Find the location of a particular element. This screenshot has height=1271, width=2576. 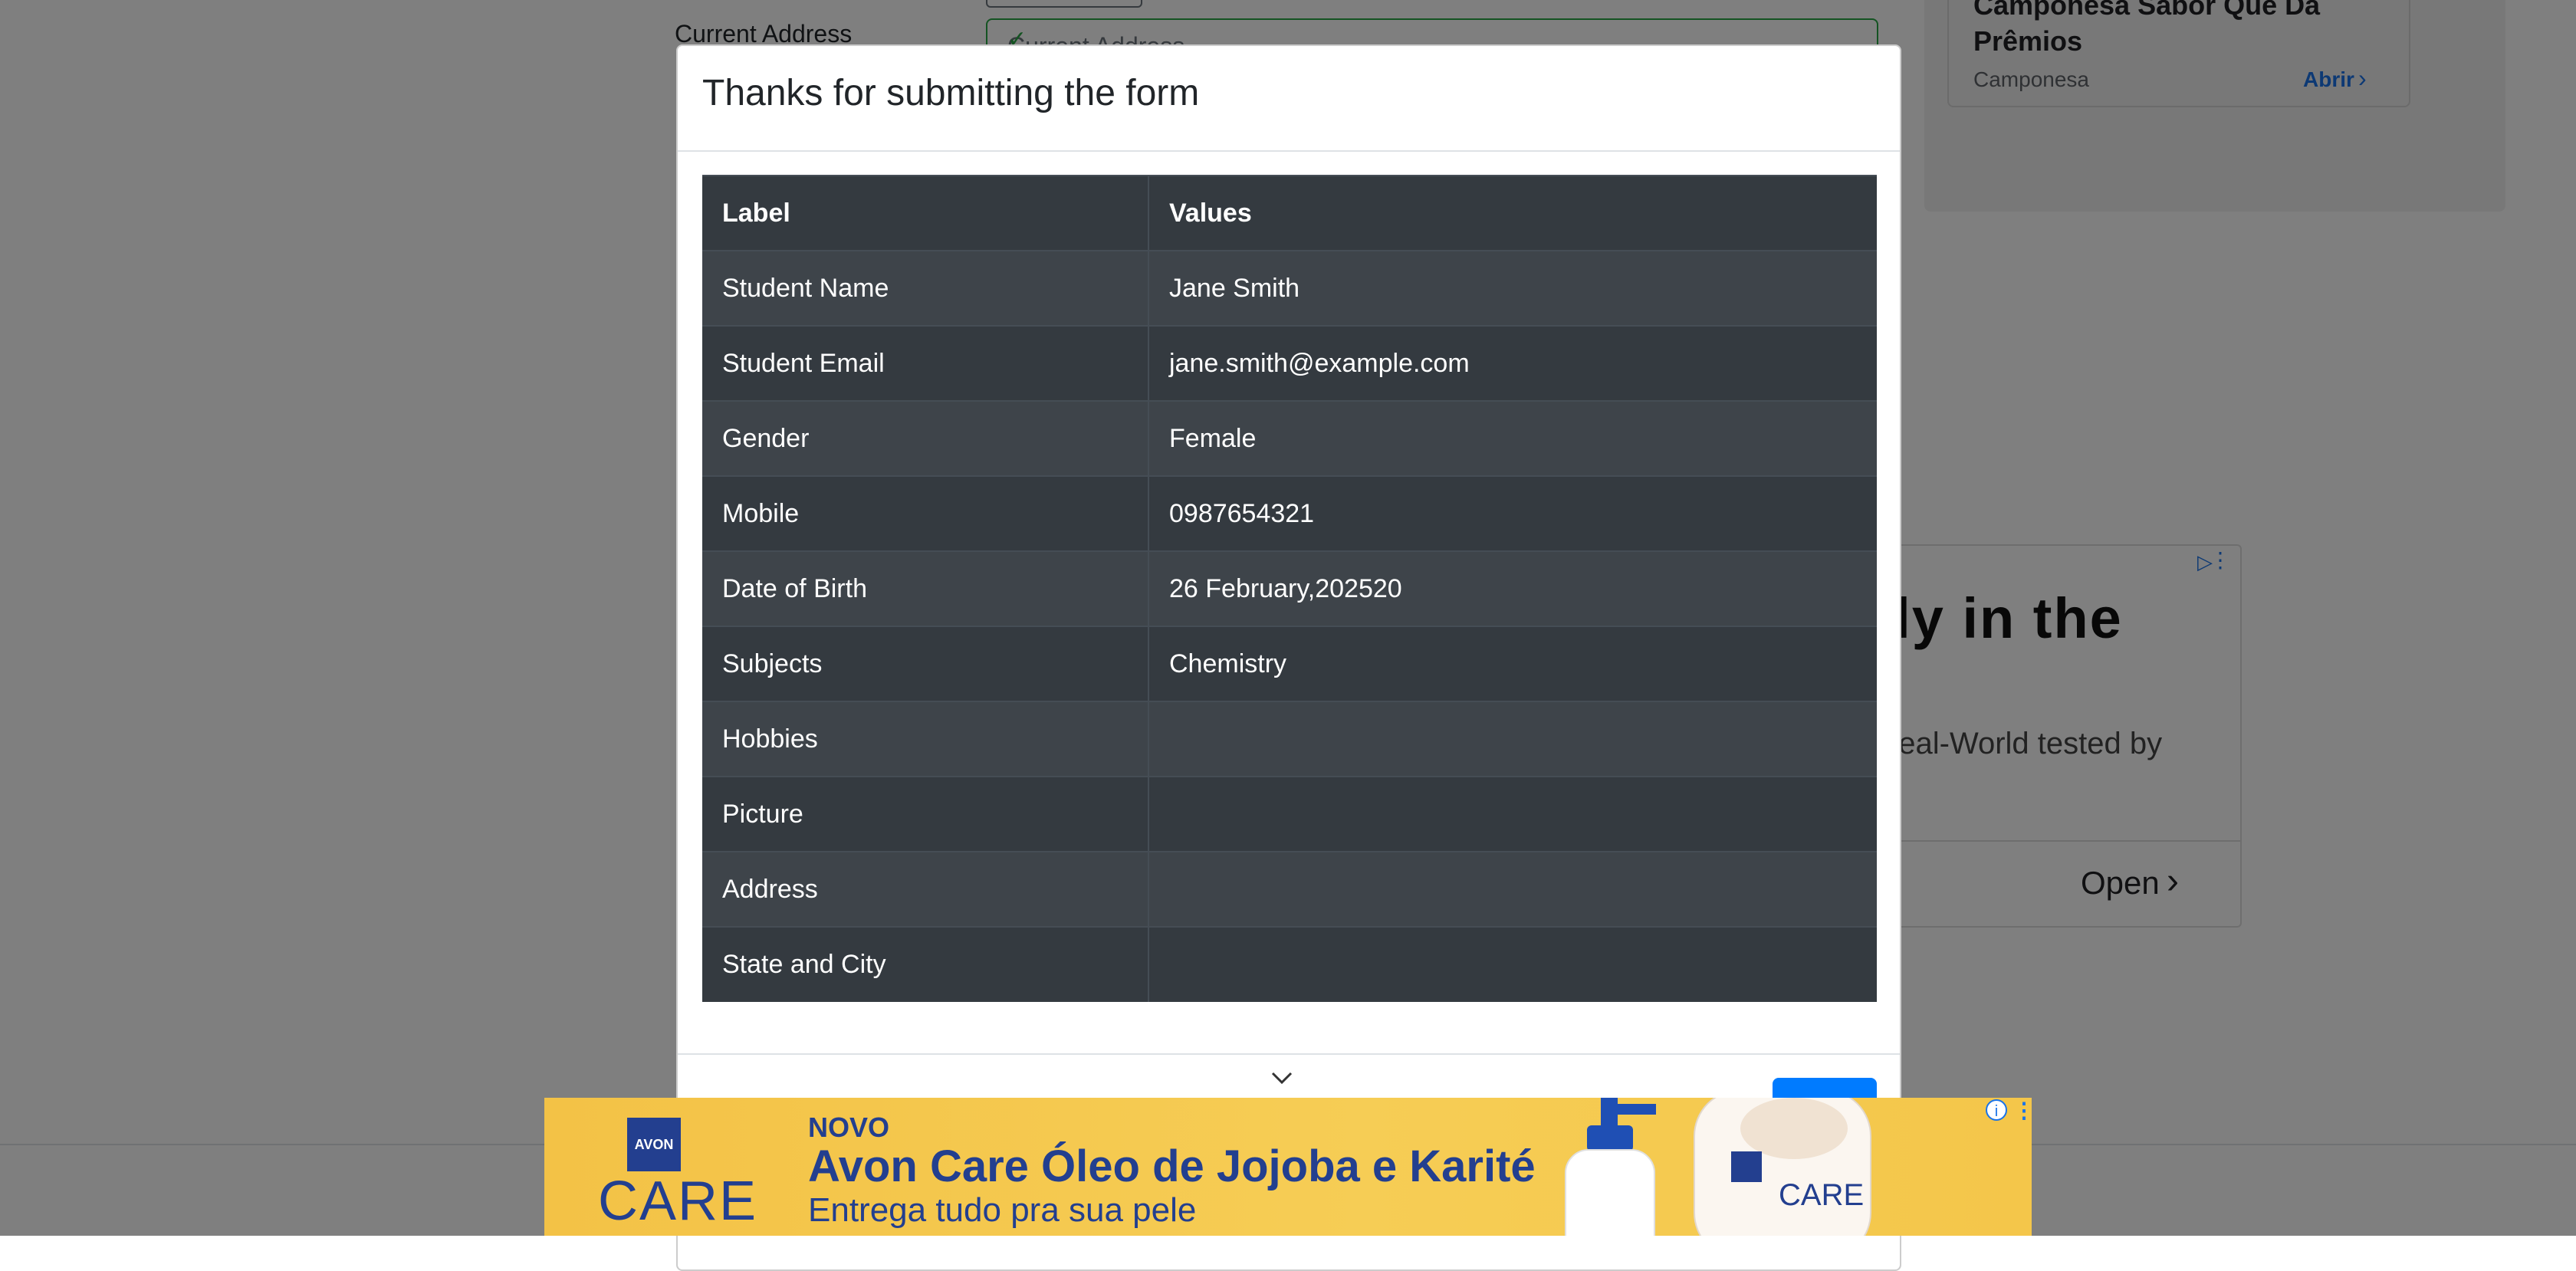

row-label: Student Name is located at coordinates (925, 288).